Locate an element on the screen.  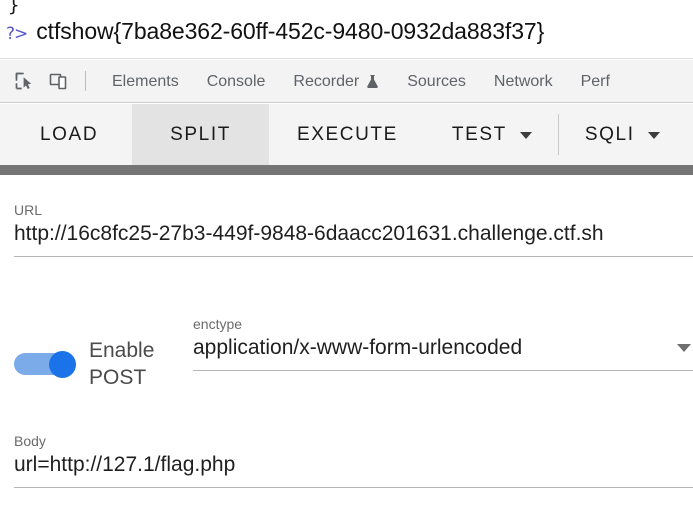
inspect-element-icon is located at coordinates (24, 81).